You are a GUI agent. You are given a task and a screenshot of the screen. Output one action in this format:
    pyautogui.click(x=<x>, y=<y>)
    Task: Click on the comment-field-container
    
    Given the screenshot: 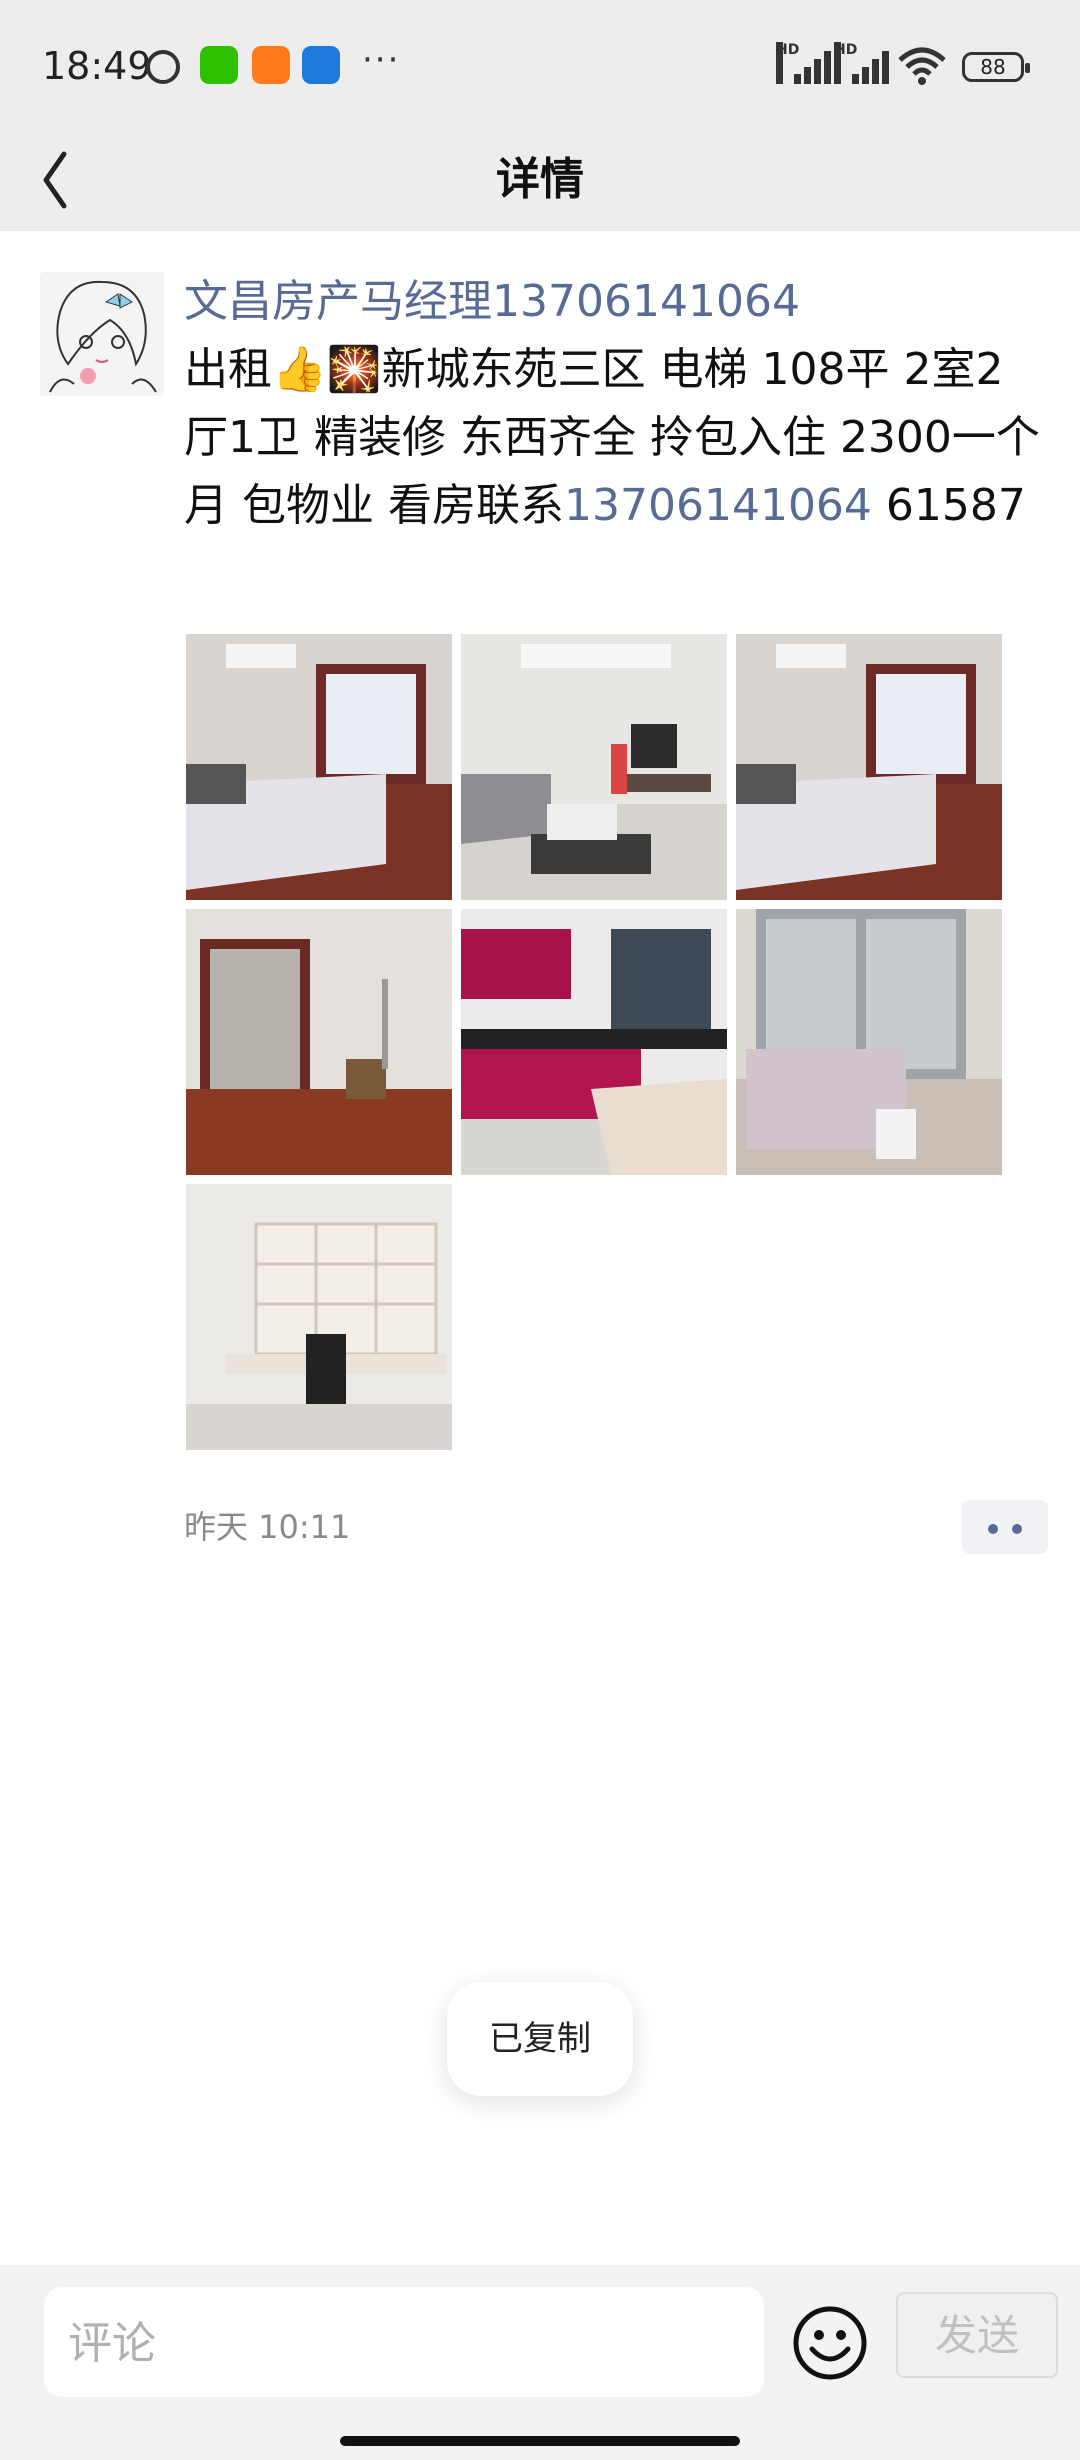 What is the action you would take?
    pyautogui.click(x=404, y=2343)
    